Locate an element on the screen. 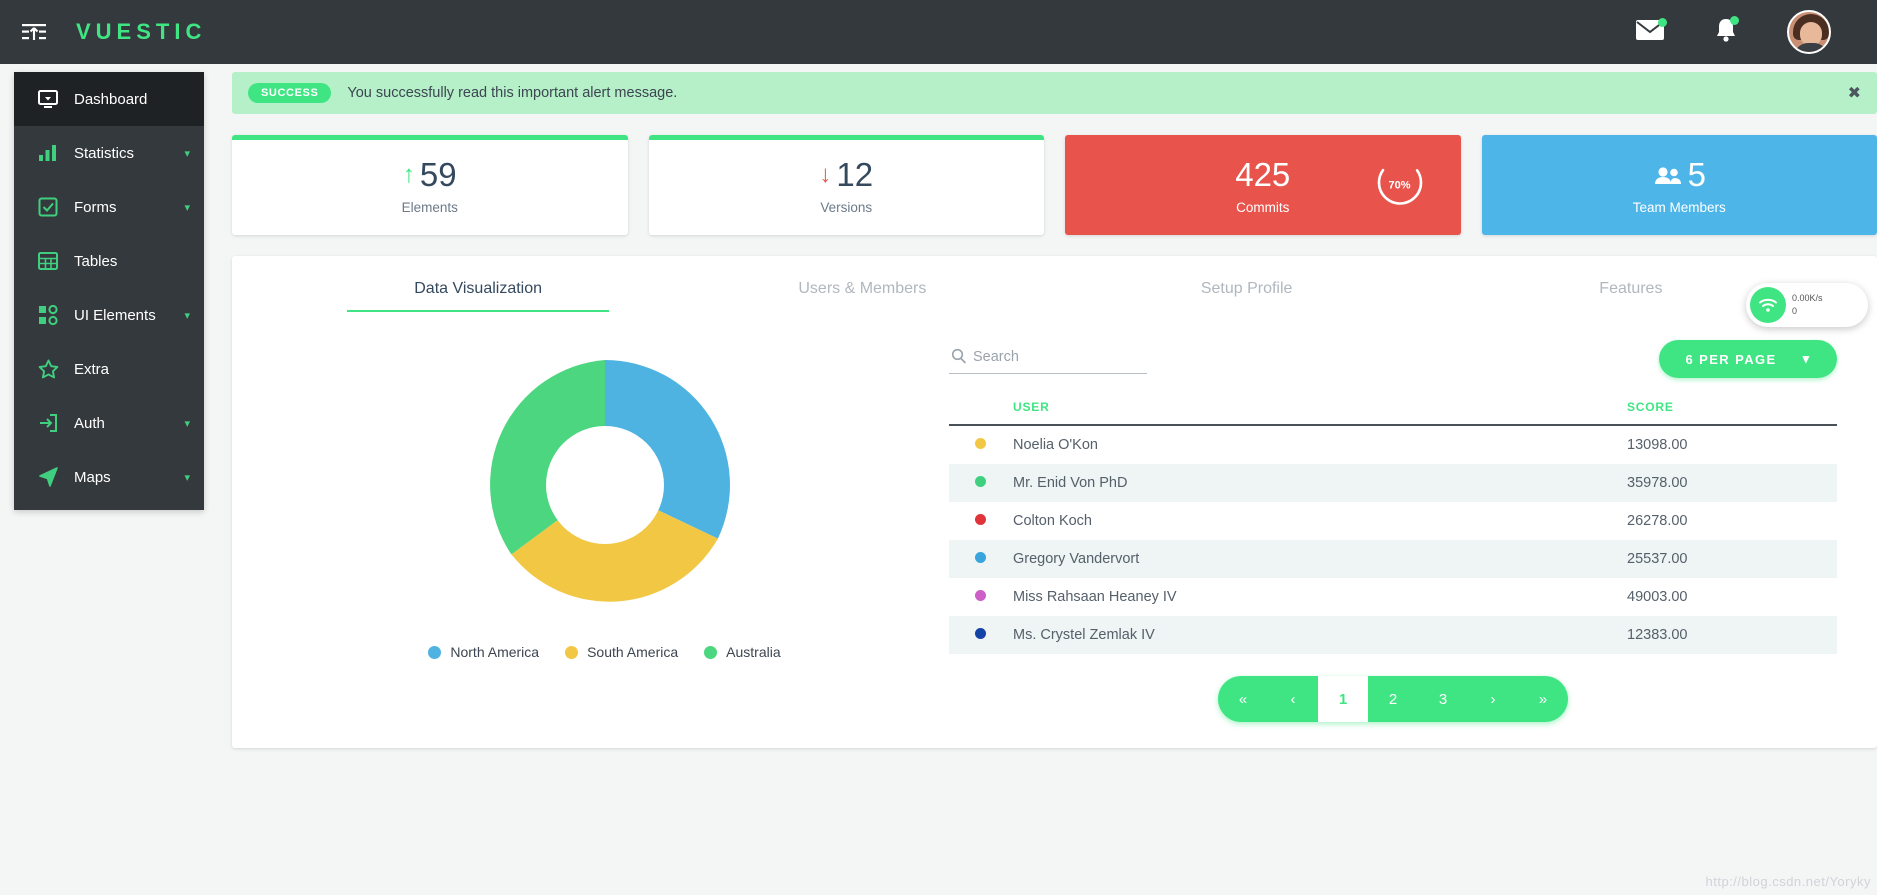  mail-icon is located at coordinates (1651, 31).